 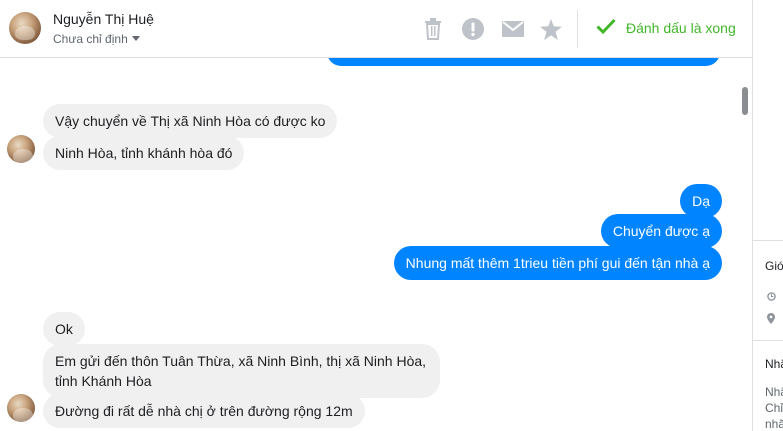 I want to click on panel-line: Nhã, so click(x=774, y=392).